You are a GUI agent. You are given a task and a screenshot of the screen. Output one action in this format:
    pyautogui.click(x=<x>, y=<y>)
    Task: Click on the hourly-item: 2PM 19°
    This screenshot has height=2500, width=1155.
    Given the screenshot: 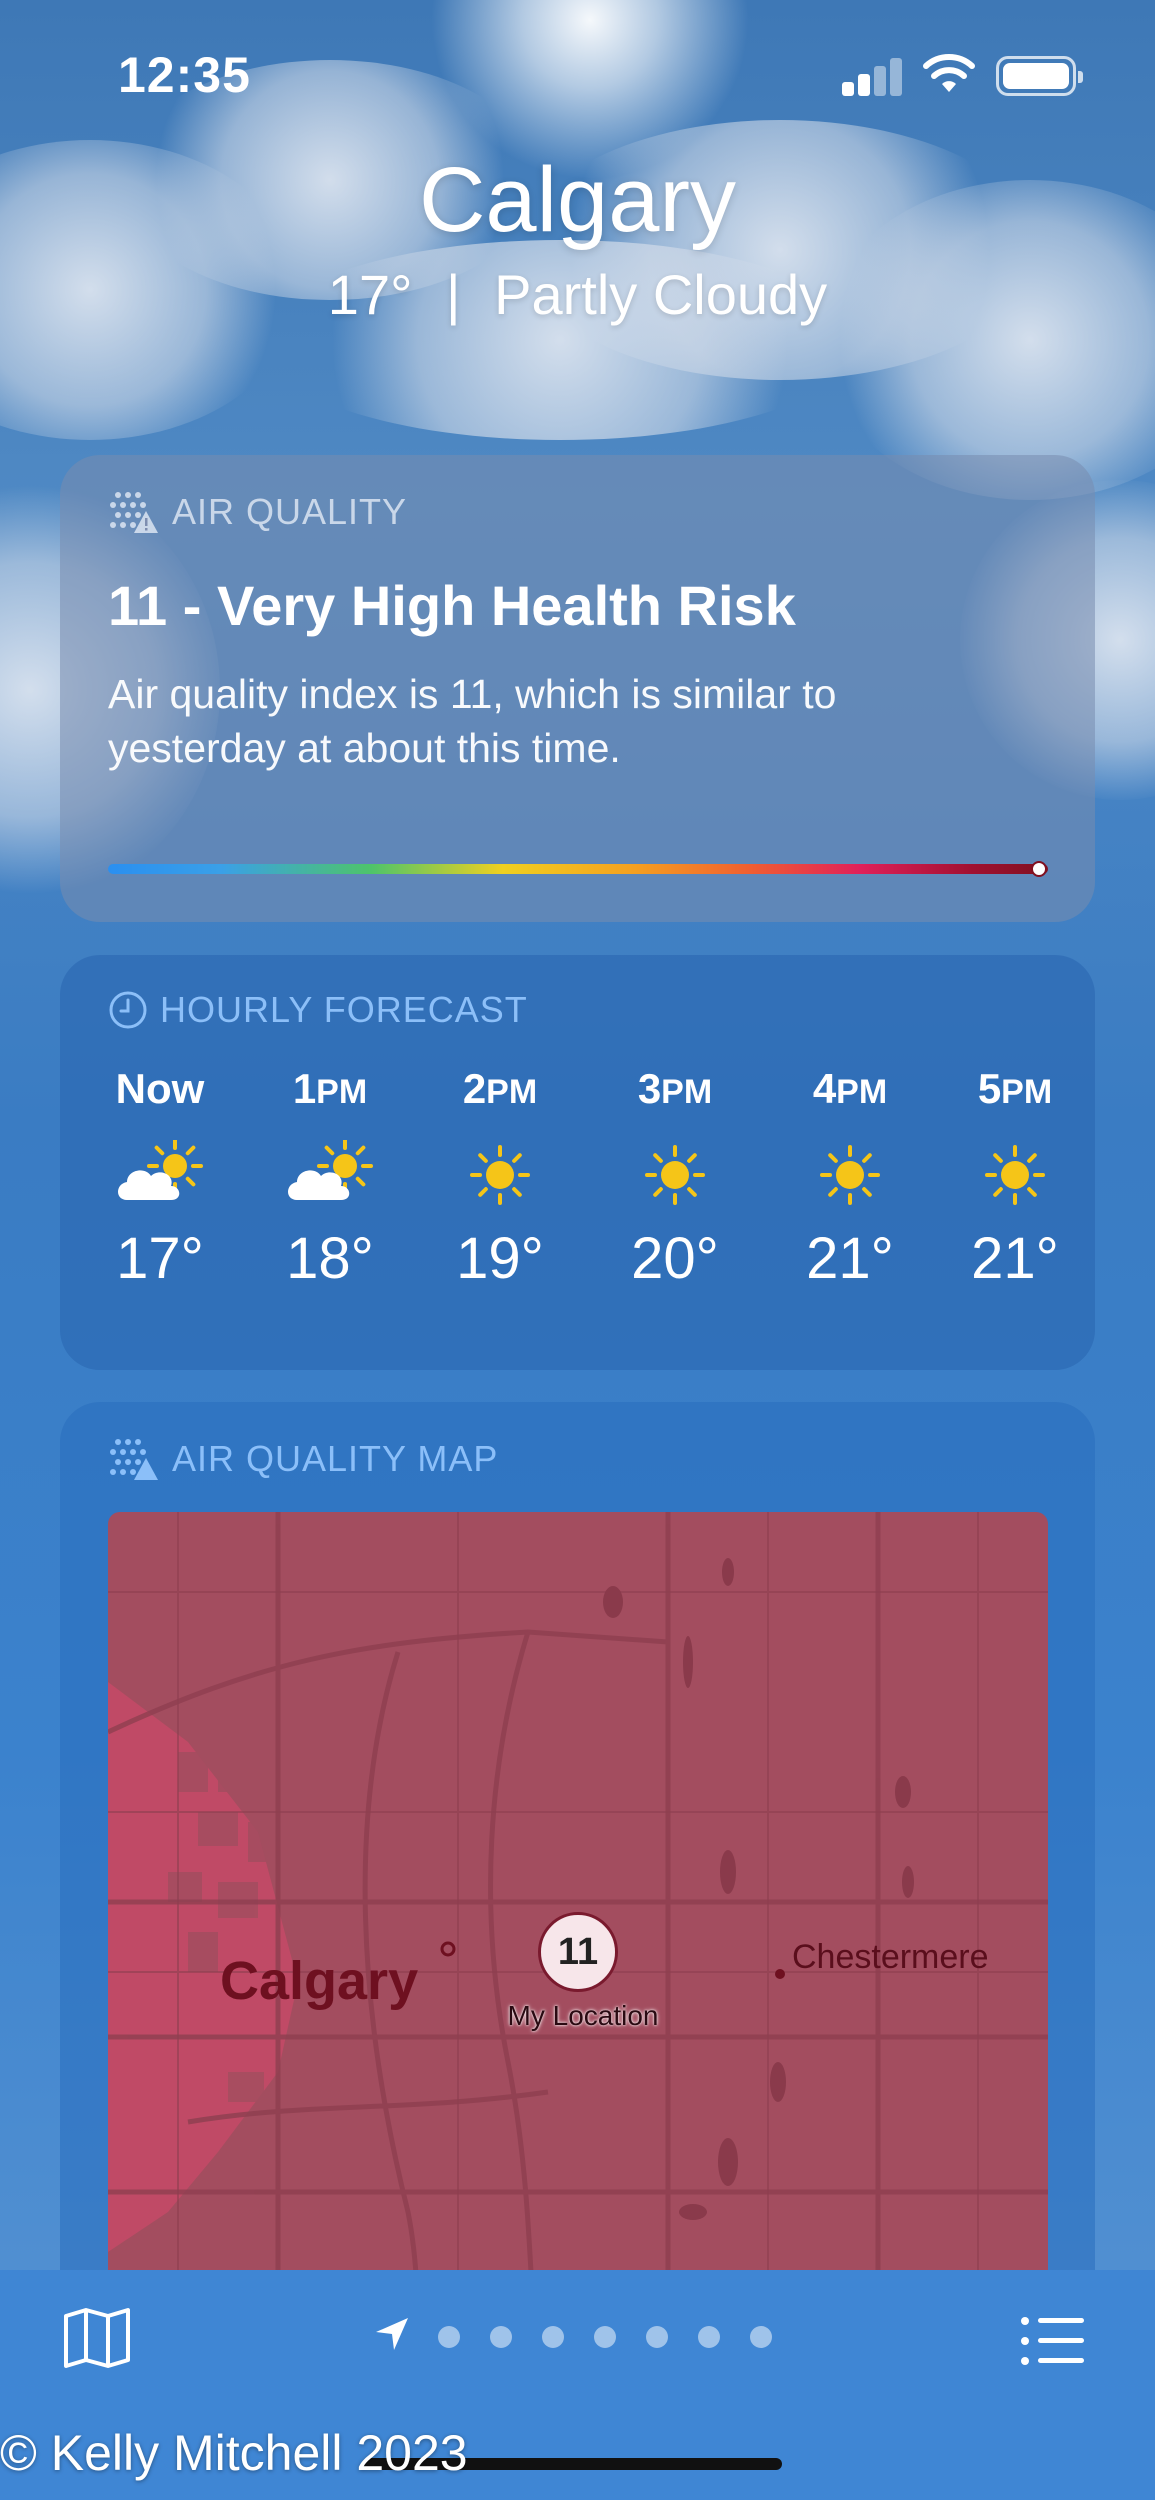 What is the action you would take?
    pyautogui.click(x=500, y=1178)
    